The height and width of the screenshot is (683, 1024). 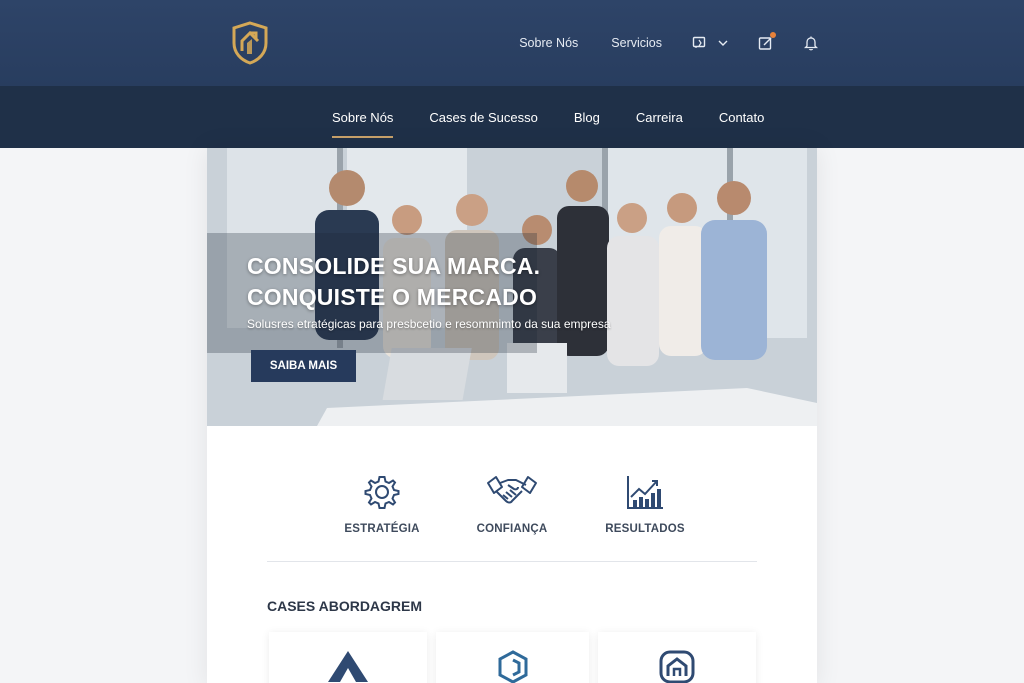 I want to click on features-row: ESTRATÉGIA CONFIANÇA RESULTADOS, so click(x=512, y=508).